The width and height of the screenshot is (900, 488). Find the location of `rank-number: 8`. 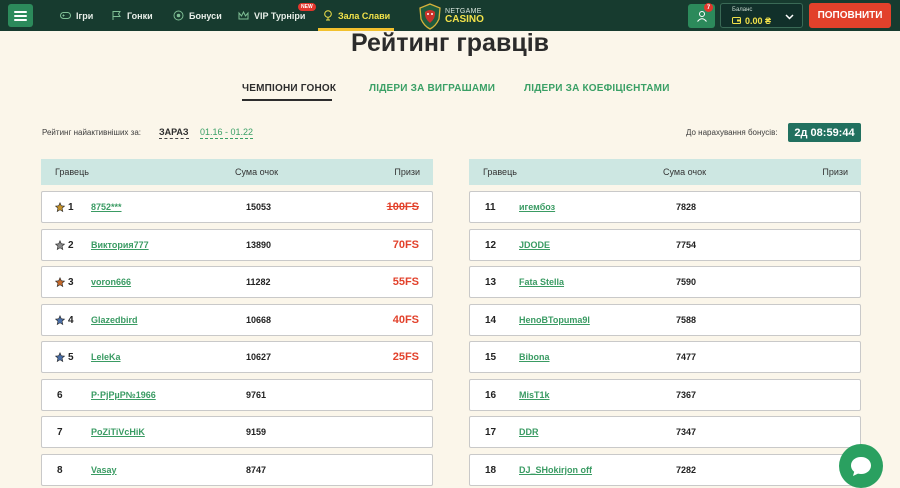

rank-number: 8 is located at coordinates (60, 470).